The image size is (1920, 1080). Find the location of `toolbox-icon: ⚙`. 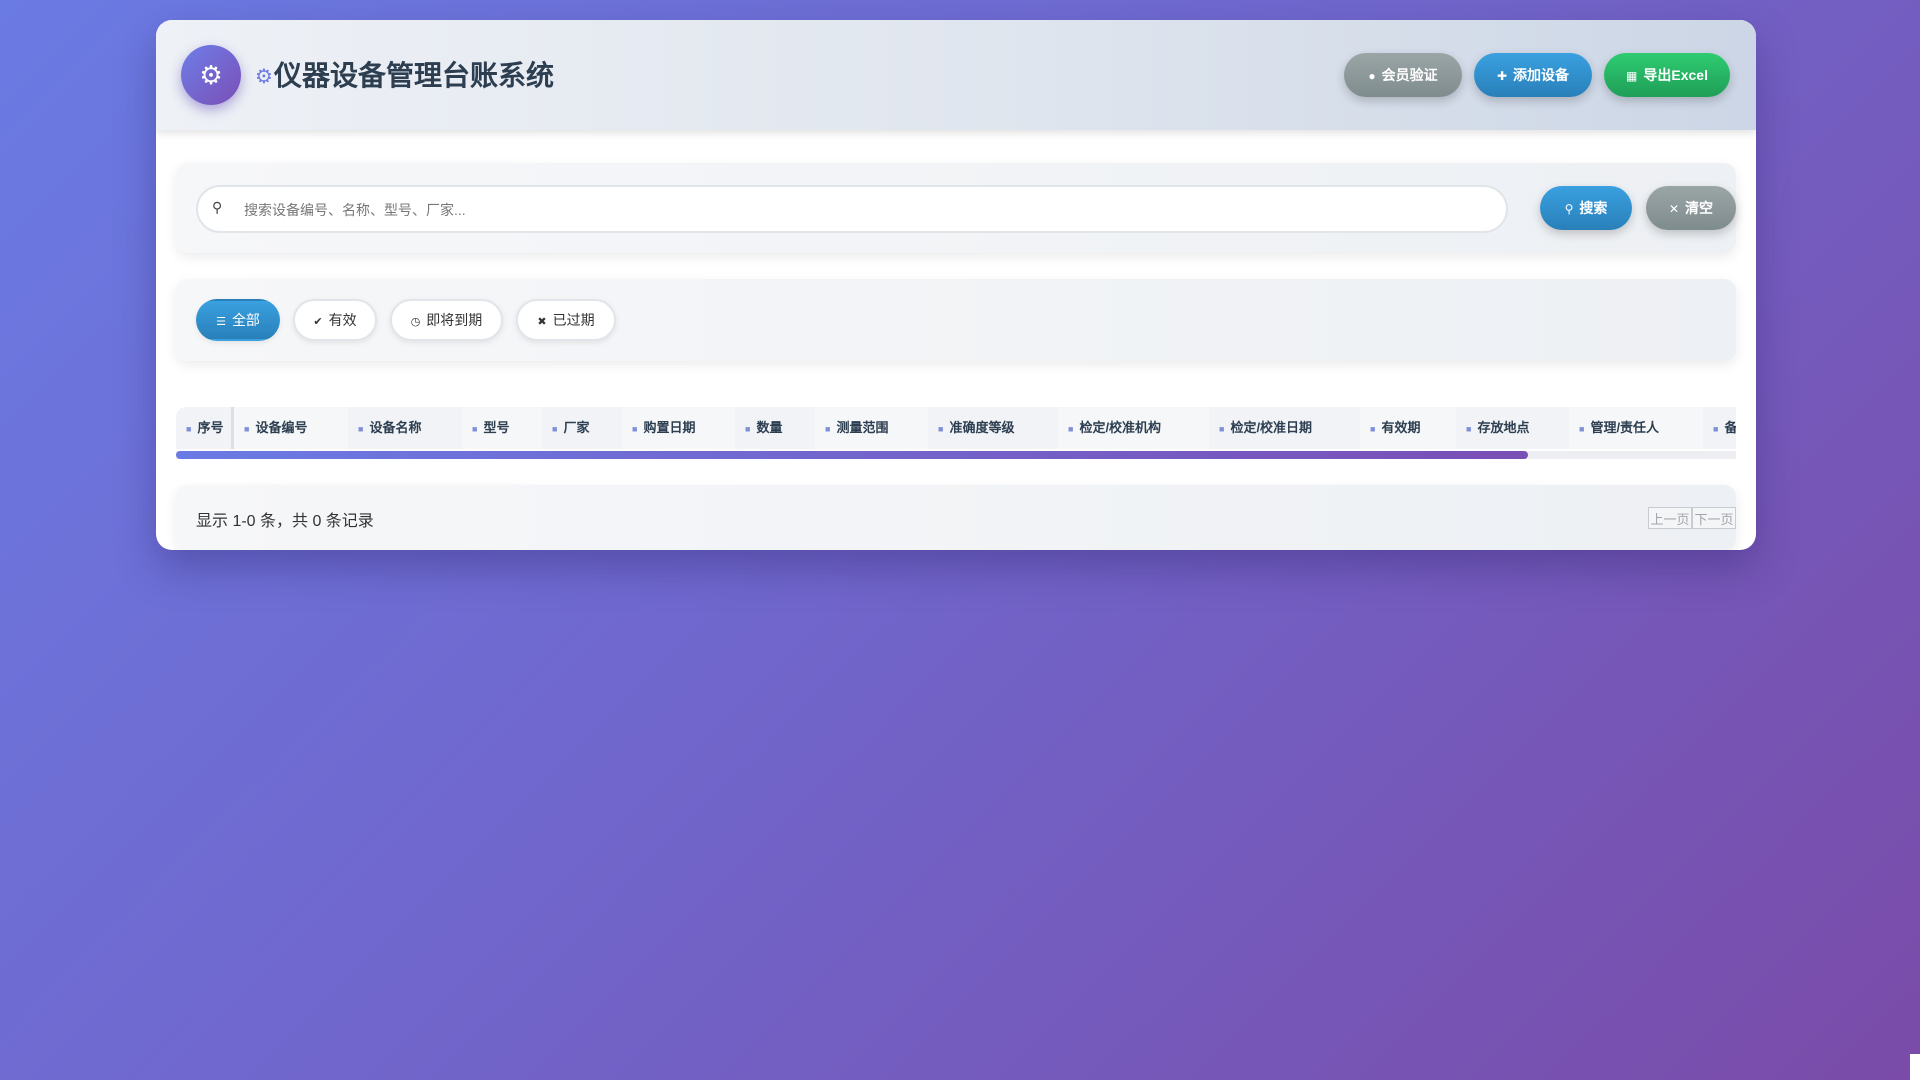

toolbox-icon: ⚙ is located at coordinates (211, 75).